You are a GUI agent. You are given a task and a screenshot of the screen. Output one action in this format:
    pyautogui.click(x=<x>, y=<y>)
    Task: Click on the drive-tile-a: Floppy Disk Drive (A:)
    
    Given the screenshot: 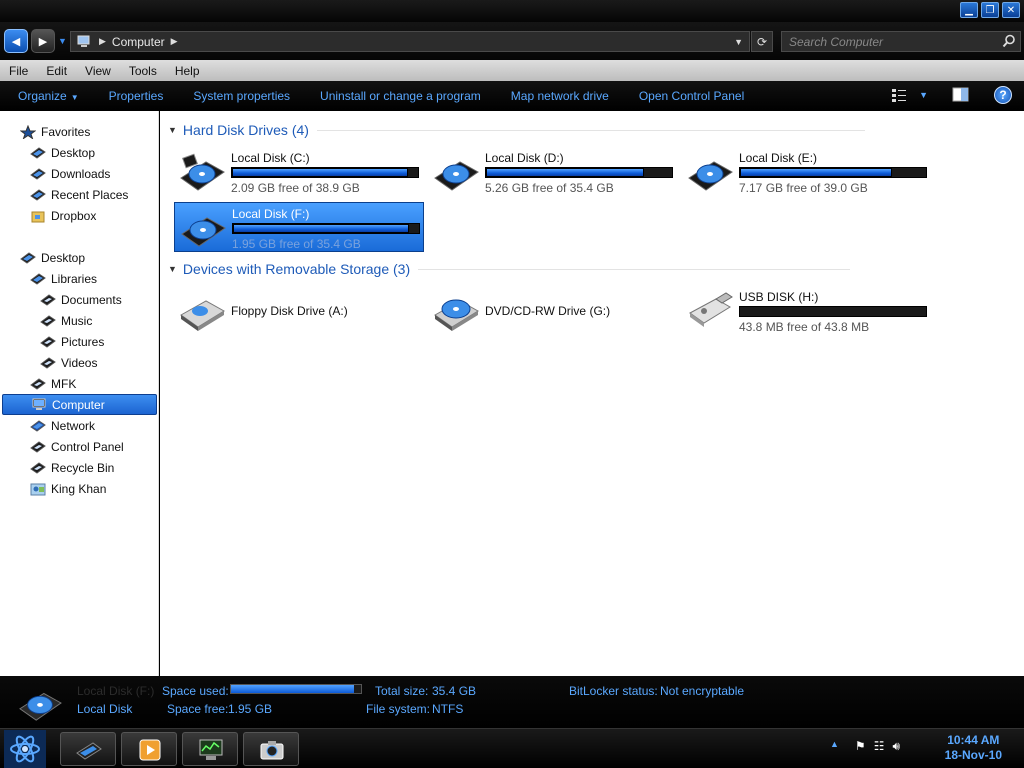 What is the action you would take?
    pyautogui.click(x=299, y=311)
    